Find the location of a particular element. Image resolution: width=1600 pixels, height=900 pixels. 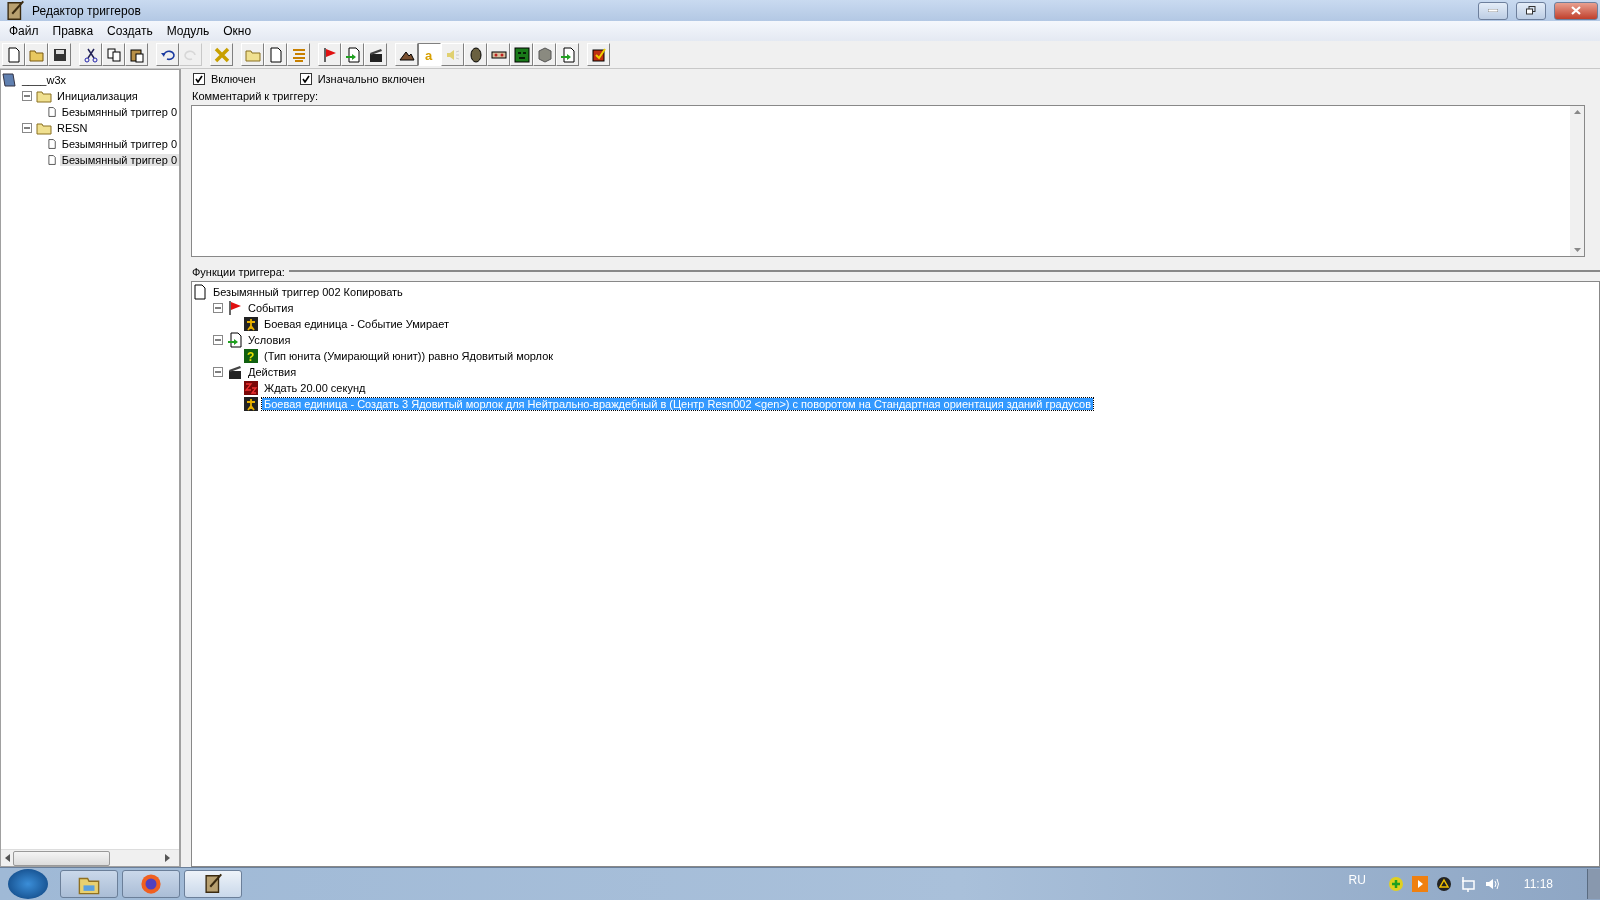

menu-item: Окно is located at coordinates (237, 31).